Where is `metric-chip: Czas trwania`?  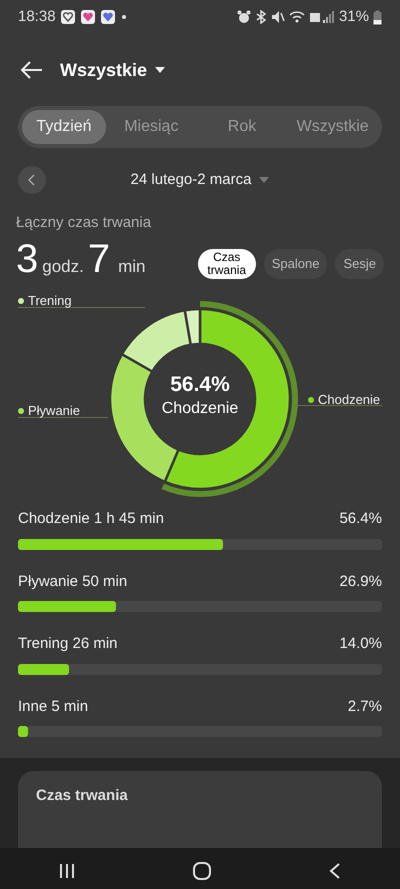 metric-chip: Czas trwania is located at coordinates (227, 264).